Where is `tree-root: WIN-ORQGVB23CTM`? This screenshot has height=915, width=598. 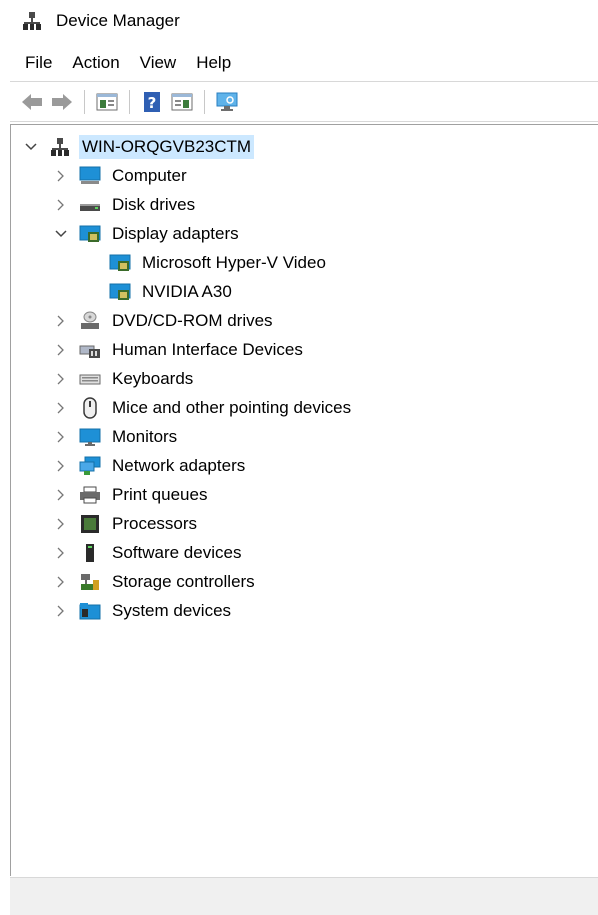 tree-root: WIN-ORQGVB23CTM is located at coordinates (139, 147).